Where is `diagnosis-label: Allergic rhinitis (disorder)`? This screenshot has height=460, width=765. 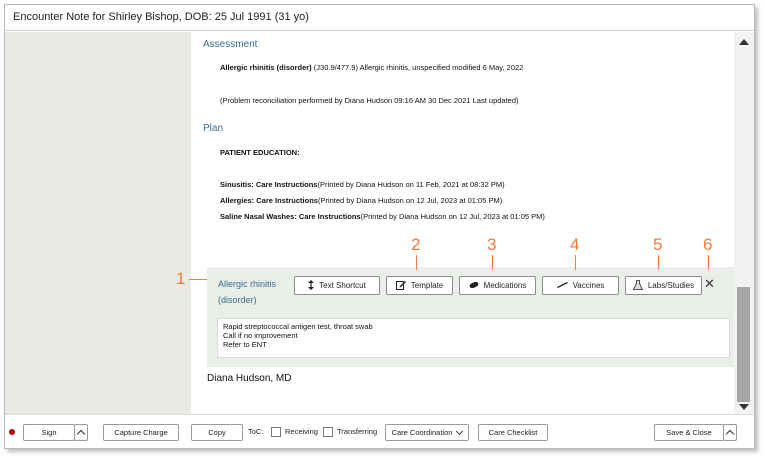 diagnosis-label: Allergic rhinitis (disorder) is located at coordinates (254, 292).